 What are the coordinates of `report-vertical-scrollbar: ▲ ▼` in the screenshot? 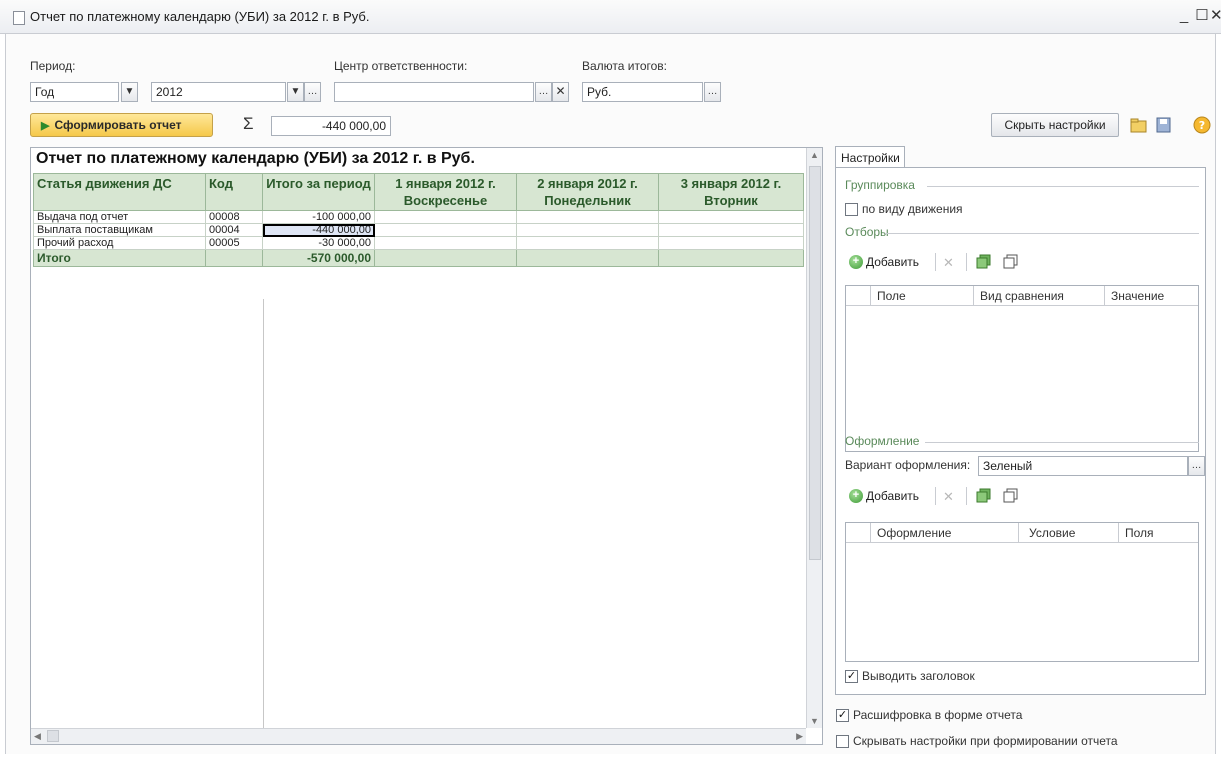 It's located at (814, 438).